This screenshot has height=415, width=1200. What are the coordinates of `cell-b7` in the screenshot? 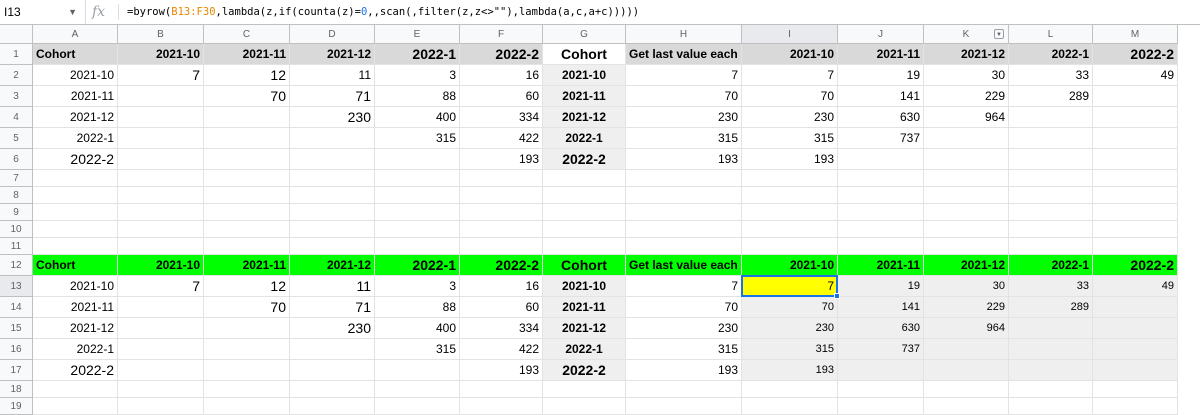 It's located at (161, 178).